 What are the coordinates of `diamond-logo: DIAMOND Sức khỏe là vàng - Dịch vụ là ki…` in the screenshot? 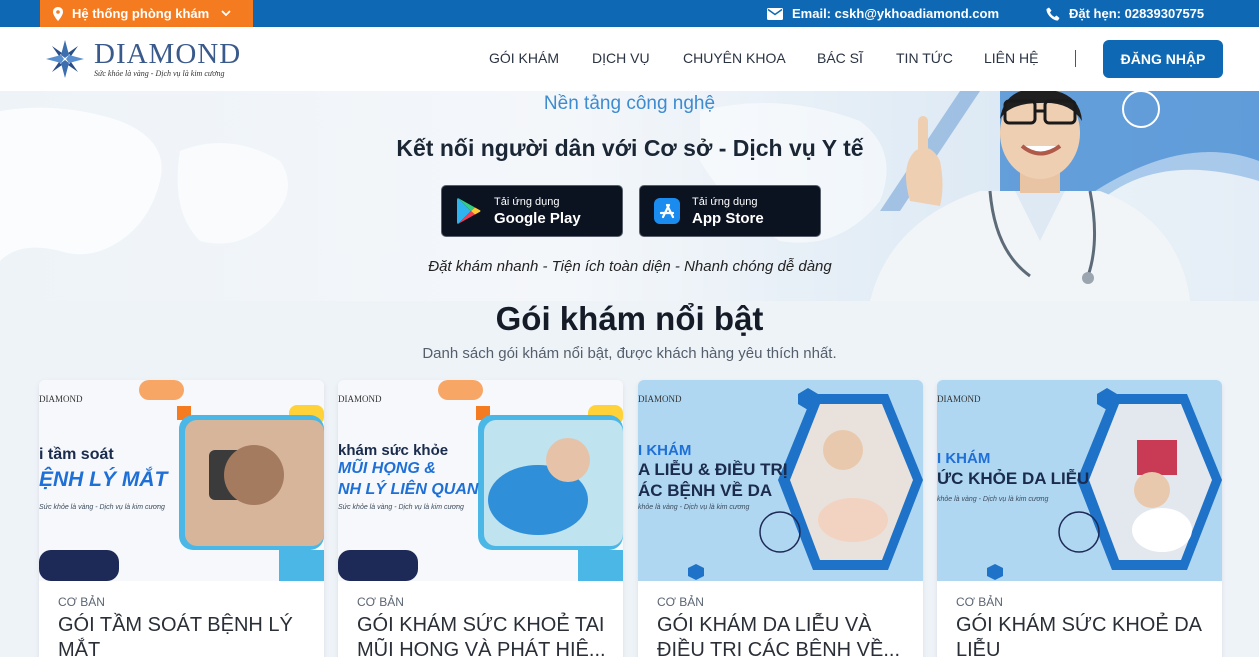 It's located at (142, 59).